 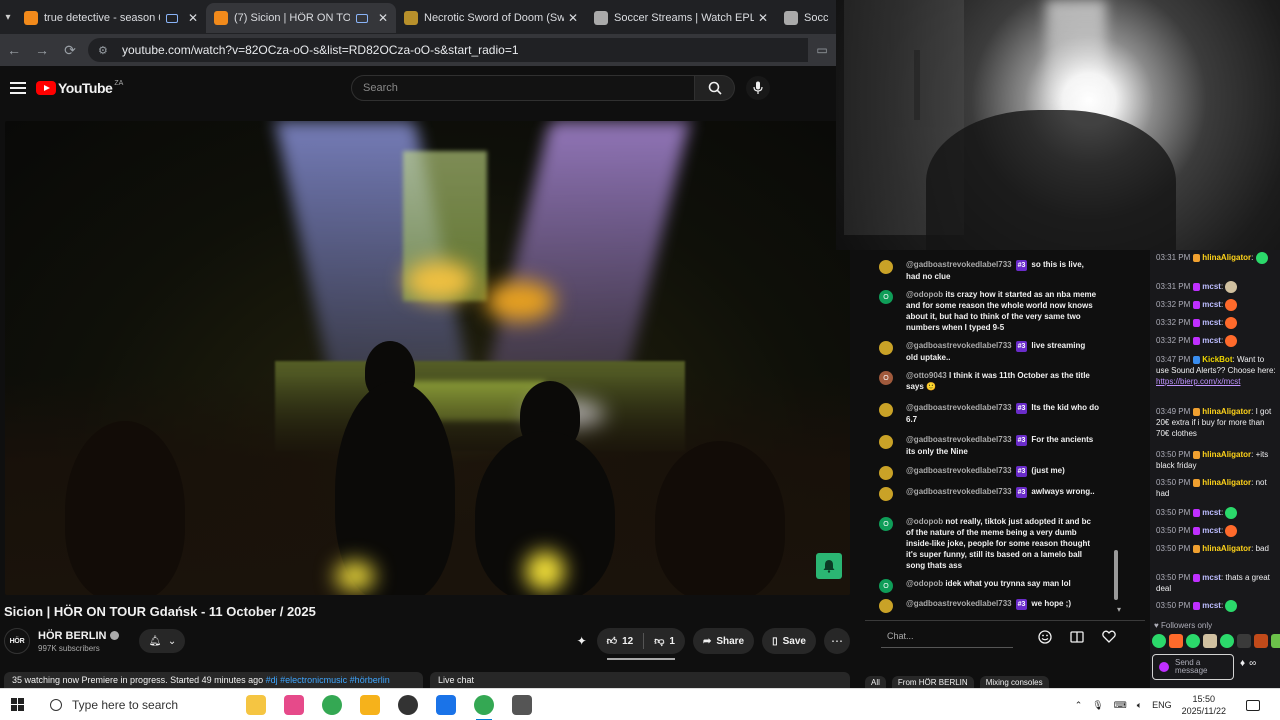 What do you see at coordinates (1162, 705) in the screenshot?
I see `language-indicator: ENG` at bounding box center [1162, 705].